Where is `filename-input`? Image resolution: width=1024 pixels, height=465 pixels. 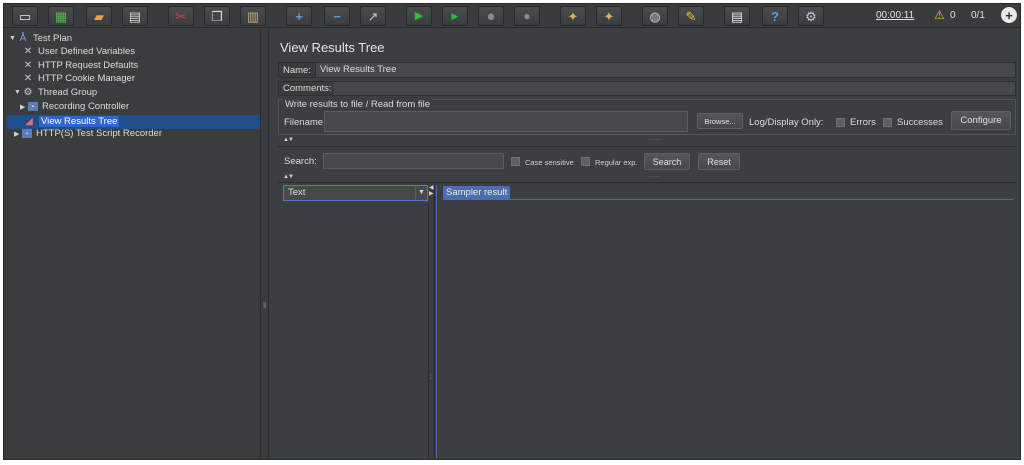
filename-input is located at coordinates (506, 121).